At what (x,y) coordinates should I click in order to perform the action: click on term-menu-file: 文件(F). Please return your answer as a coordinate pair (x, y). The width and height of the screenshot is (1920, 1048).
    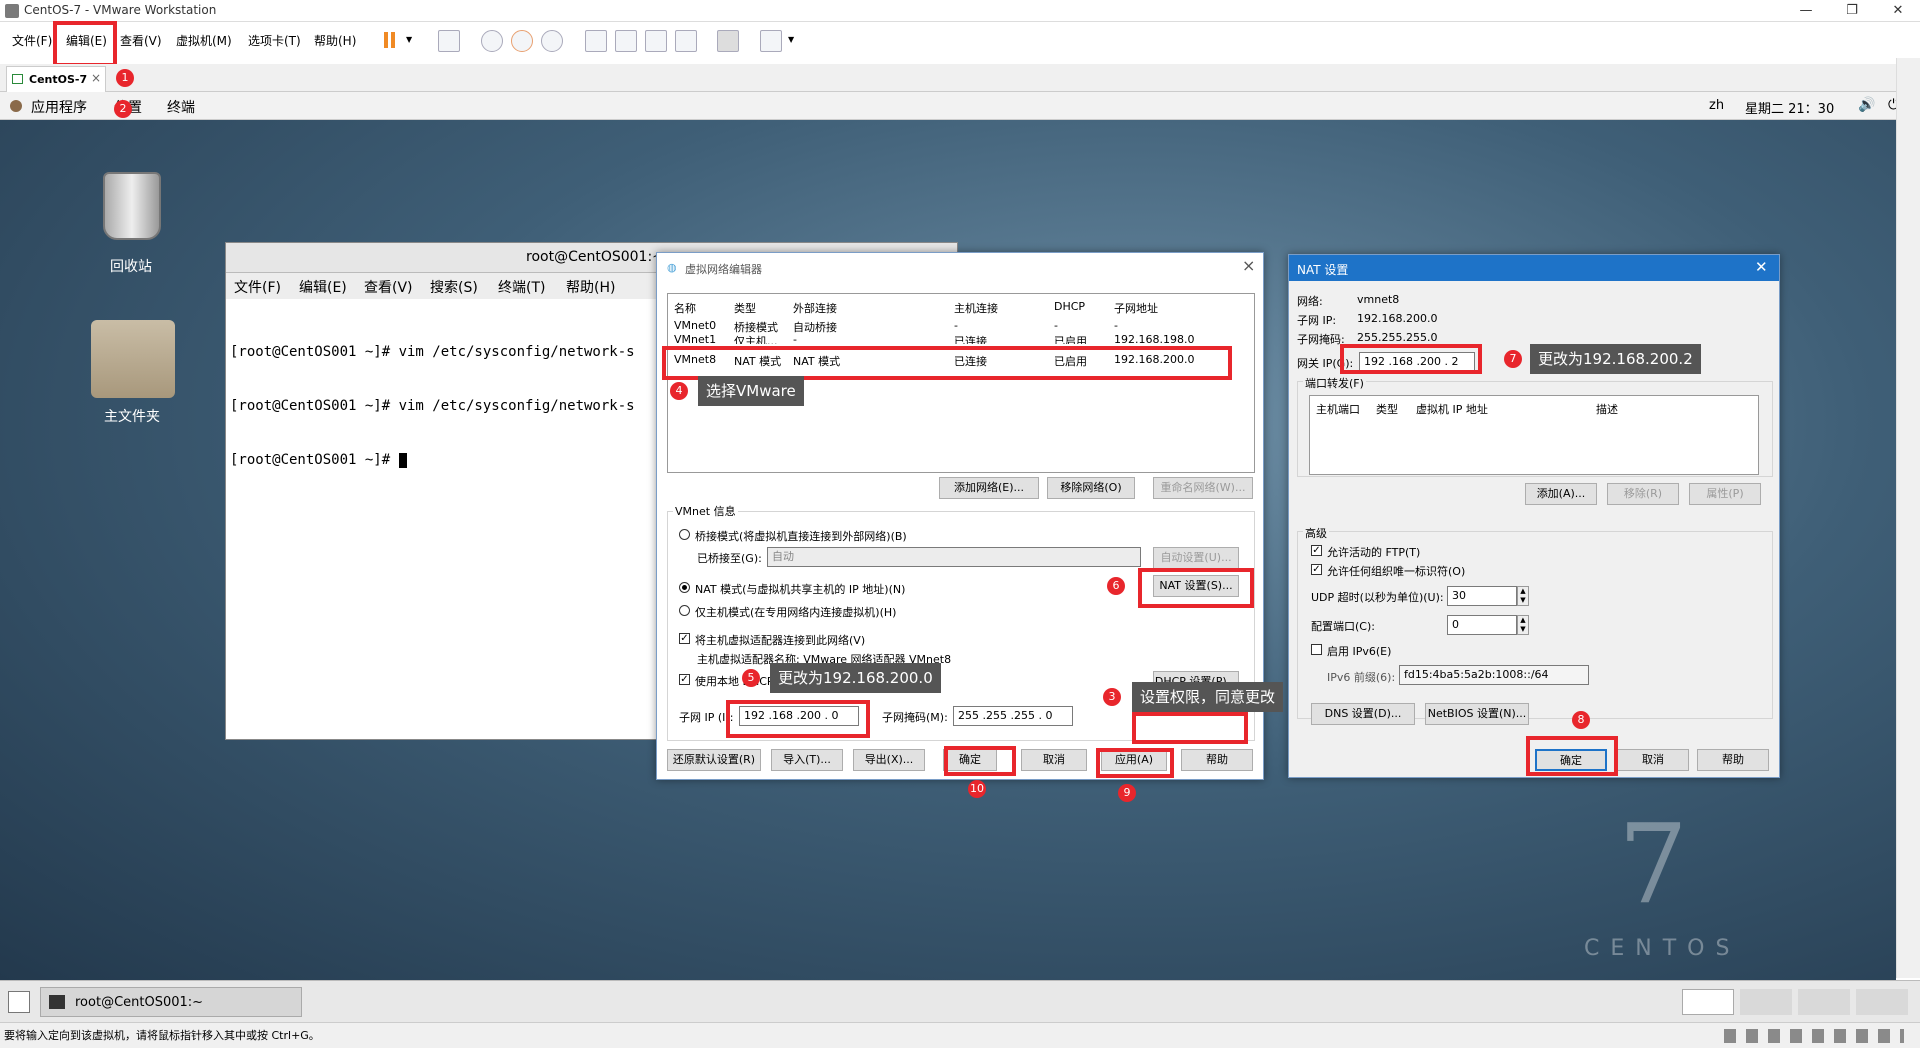
    Looking at the image, I should click on (257, 287).